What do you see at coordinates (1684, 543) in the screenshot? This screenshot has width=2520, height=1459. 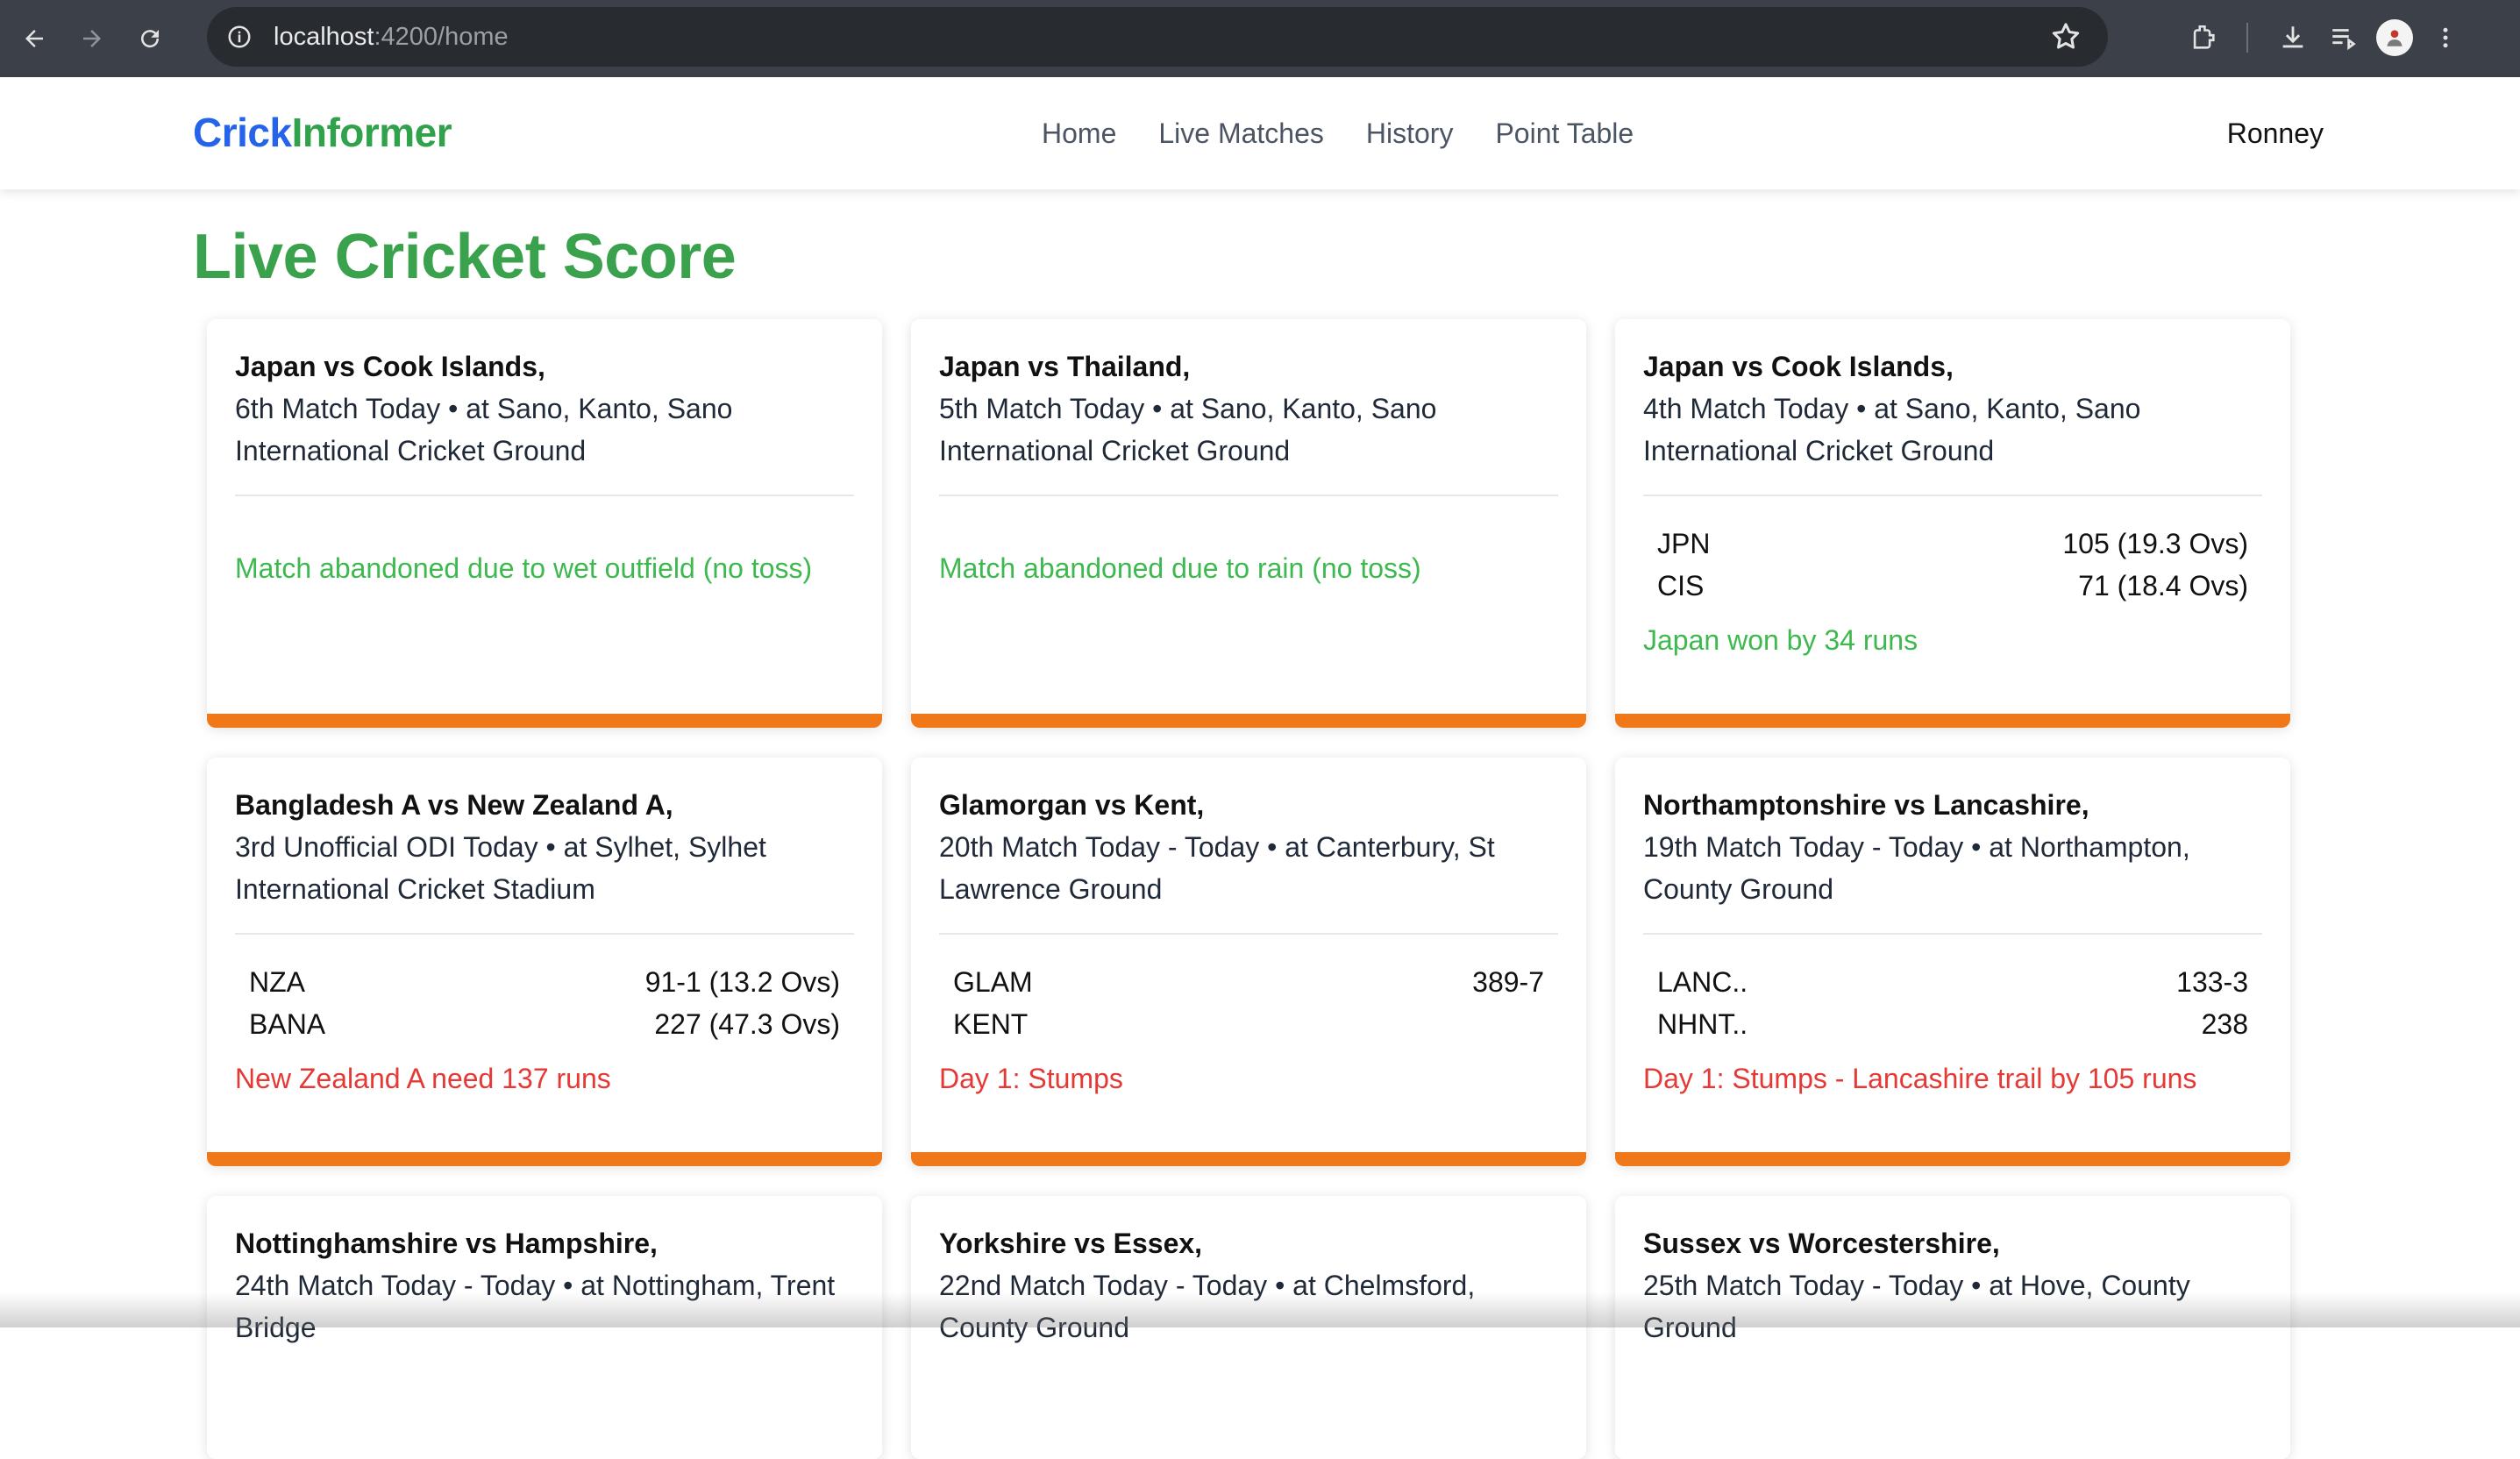 I see `team-name: JPN` at bounding box center [1684, 543].